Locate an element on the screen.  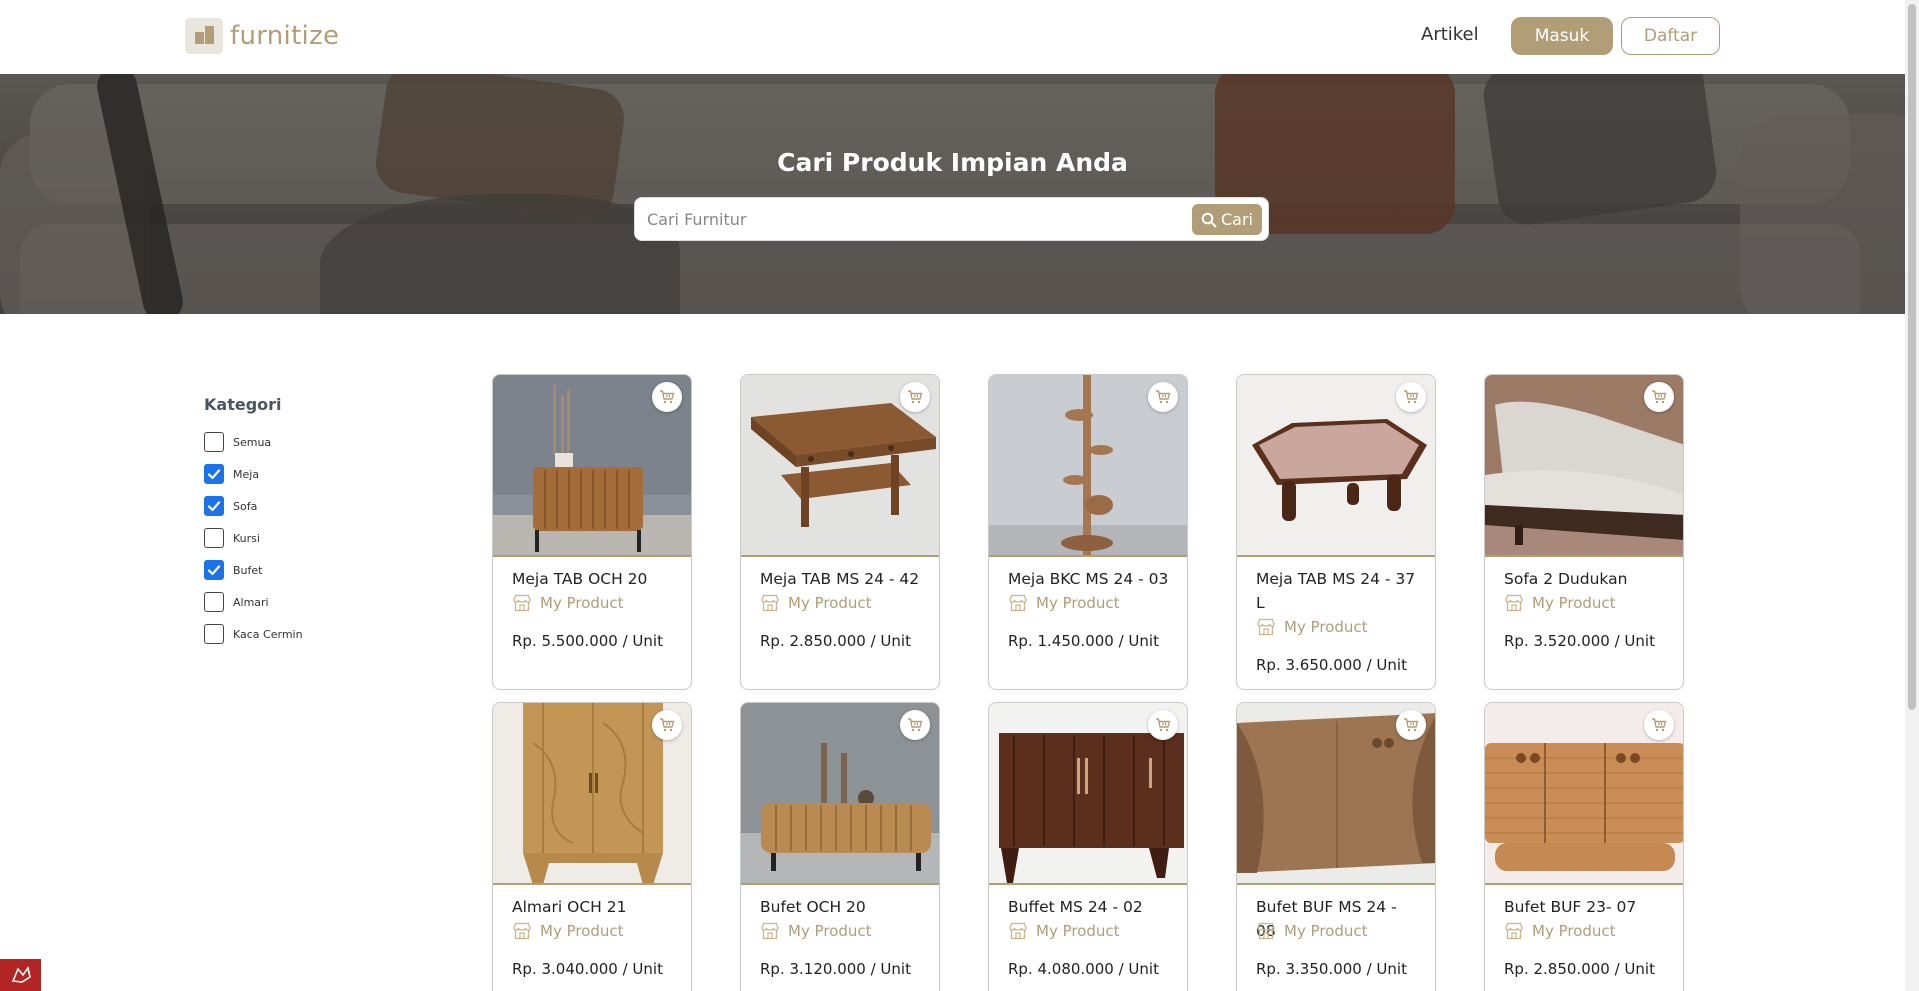
brand-logo: furnitize is located at coordinates (262, 36).